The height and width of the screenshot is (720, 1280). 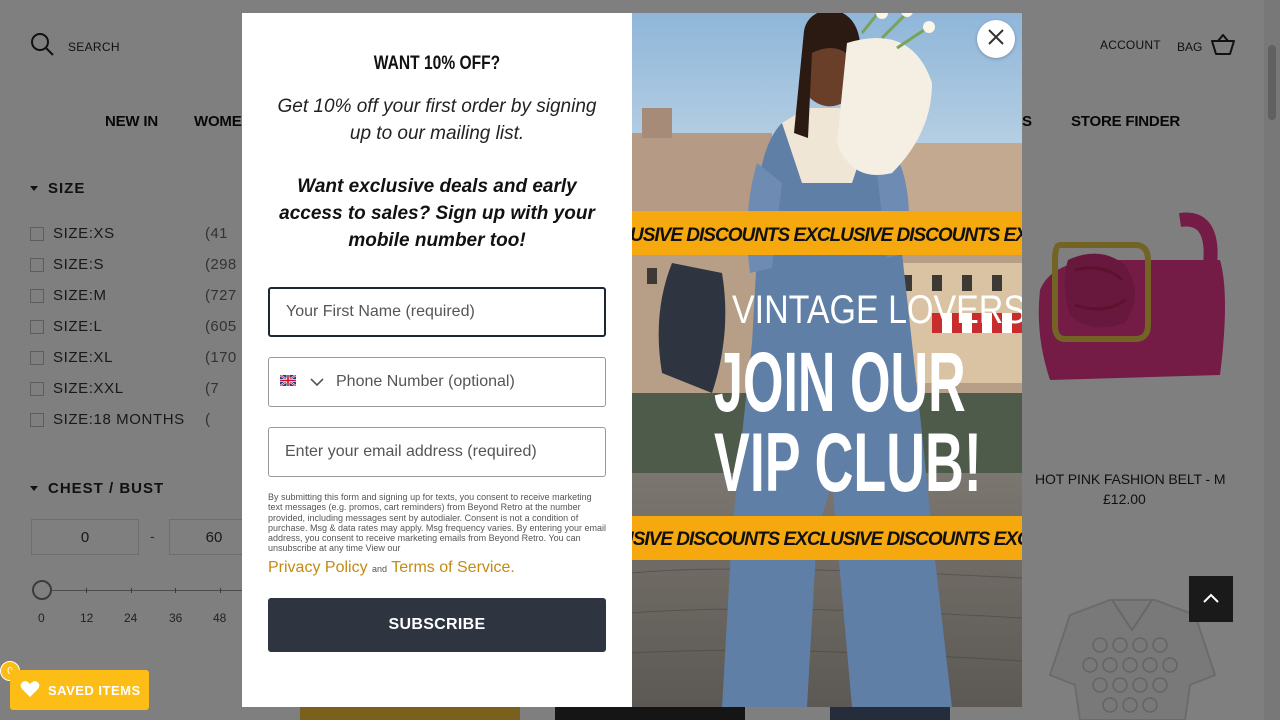 What do you see at coordinates (318, 567) in the screenshot?
I see `privacy-policy-link: Privacy Policy` at bounding box center [318, 567].